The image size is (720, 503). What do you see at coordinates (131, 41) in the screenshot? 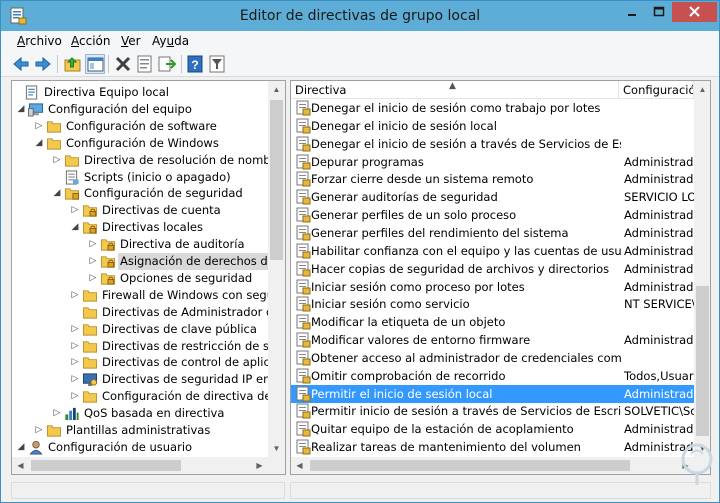
I see `menu-ver: Ver` at bounding box center [131, 41].